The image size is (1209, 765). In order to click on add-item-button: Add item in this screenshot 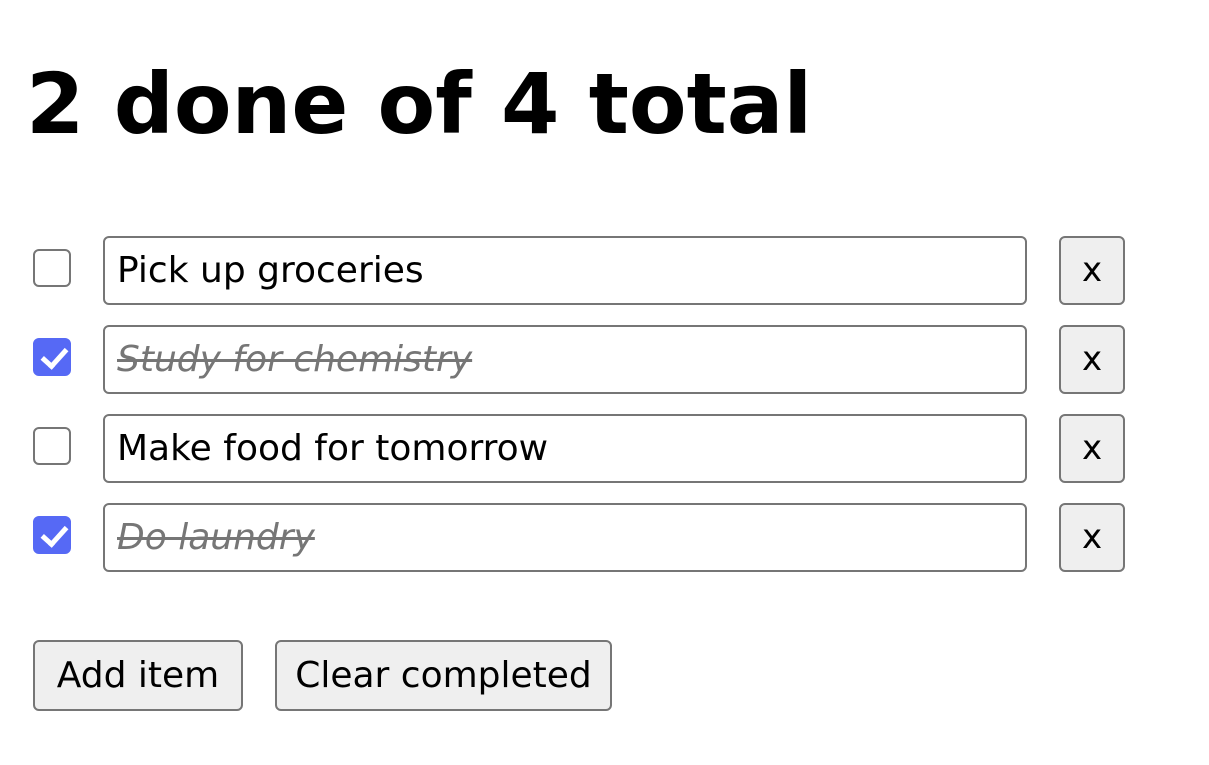, I will do `click(138, 675)`.